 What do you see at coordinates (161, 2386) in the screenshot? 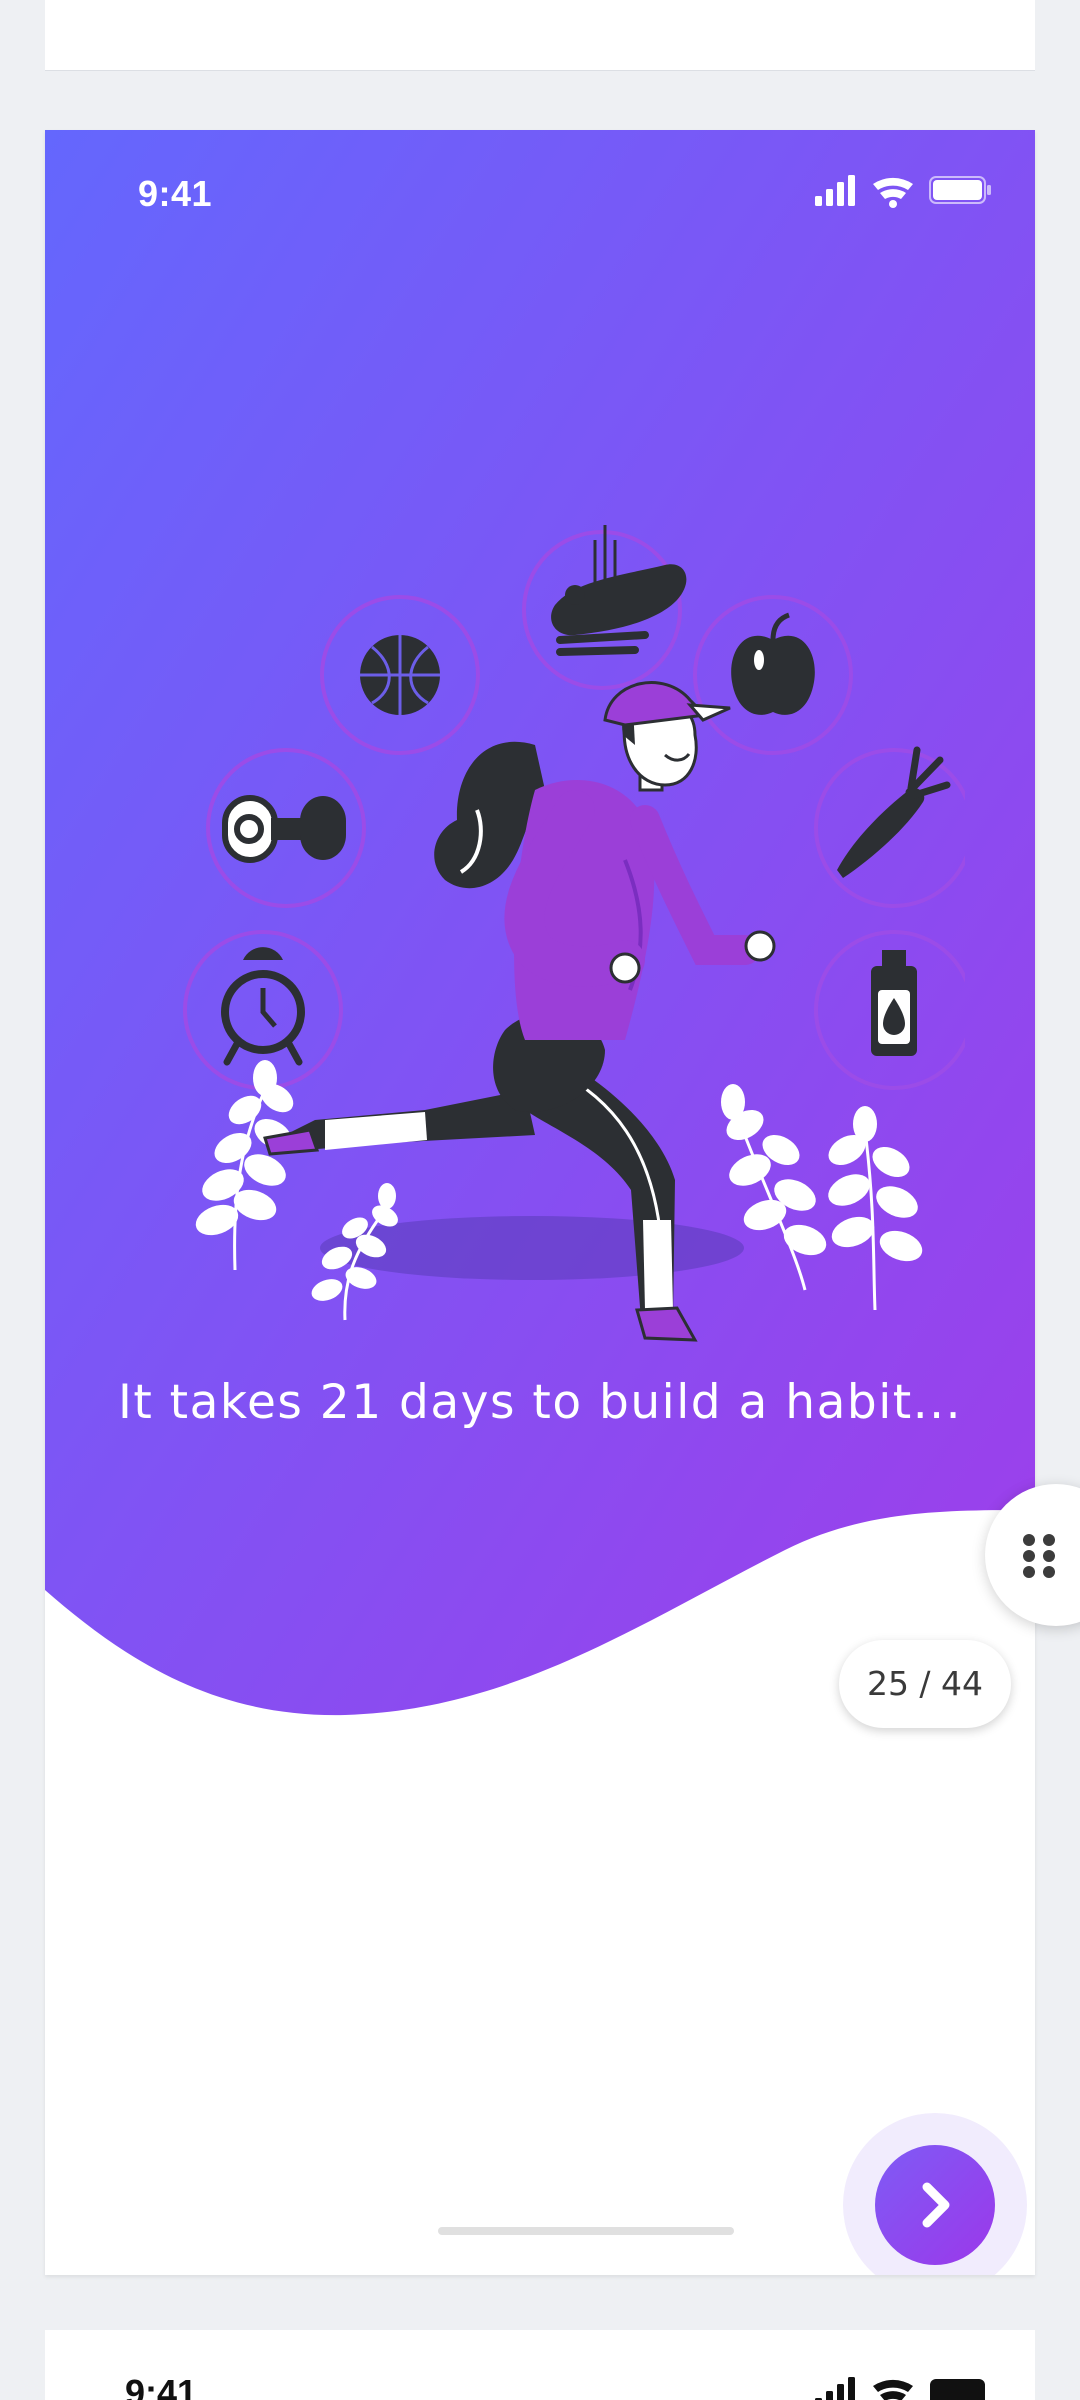
I see `next-card-time: 9:41` at bounding box center [161, 2386].